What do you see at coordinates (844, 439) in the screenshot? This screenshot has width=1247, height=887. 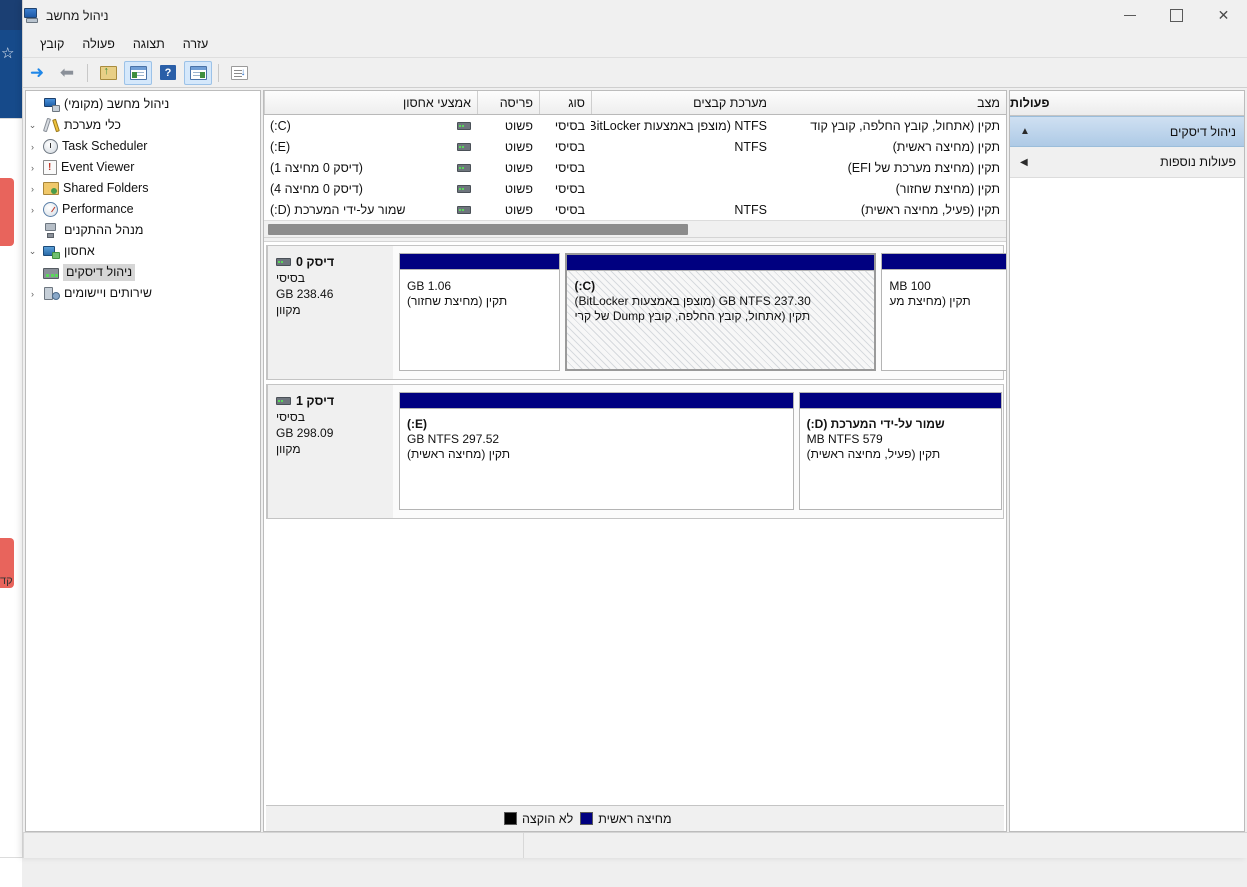 I see `partition-size: 579 MB NTFS` at bounding box center [844, 439].